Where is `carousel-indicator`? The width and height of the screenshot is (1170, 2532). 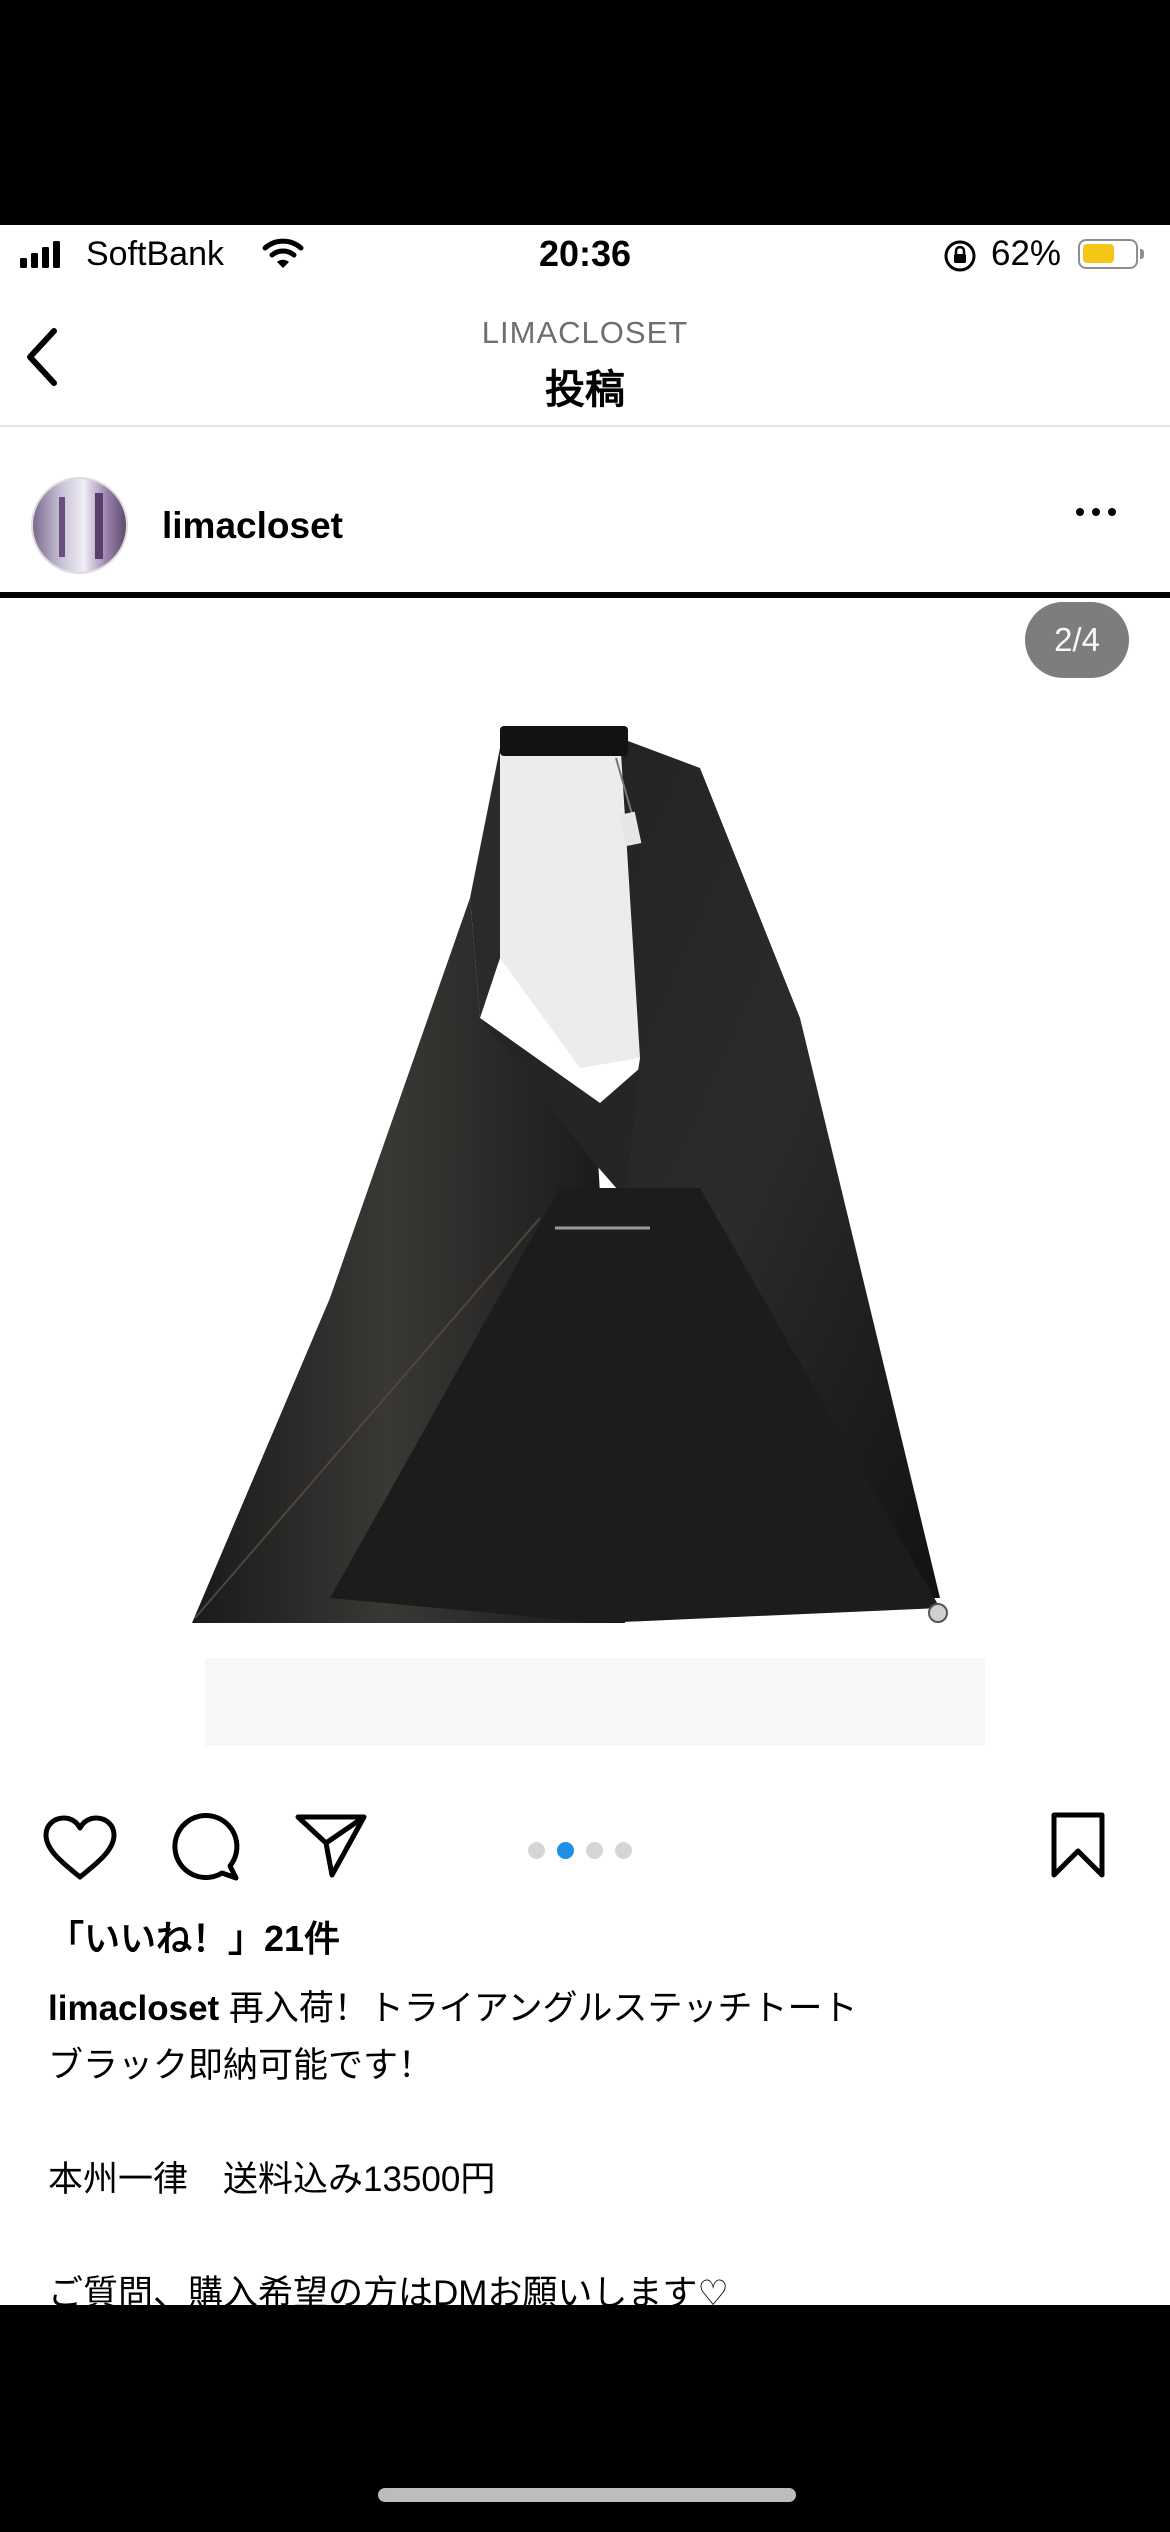 carousel-indicator is located at coordinates (580, 1850).